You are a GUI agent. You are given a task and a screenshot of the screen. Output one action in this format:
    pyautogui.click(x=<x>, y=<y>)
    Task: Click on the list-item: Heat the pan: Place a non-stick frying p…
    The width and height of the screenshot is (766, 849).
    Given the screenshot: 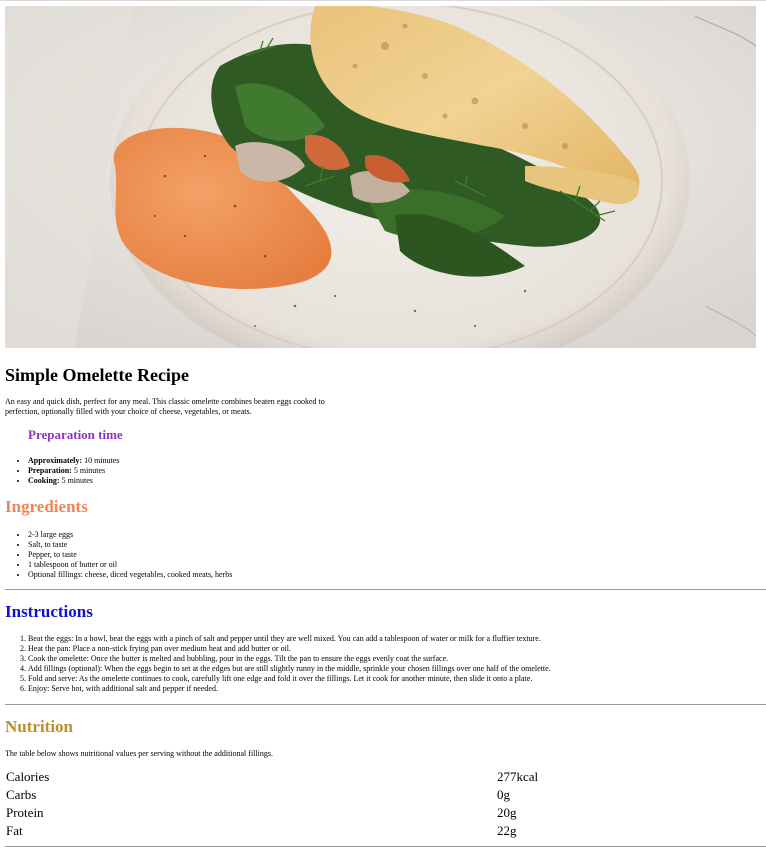 What is the action you would take?
    pyautogui.click(x=393, y=649)
    